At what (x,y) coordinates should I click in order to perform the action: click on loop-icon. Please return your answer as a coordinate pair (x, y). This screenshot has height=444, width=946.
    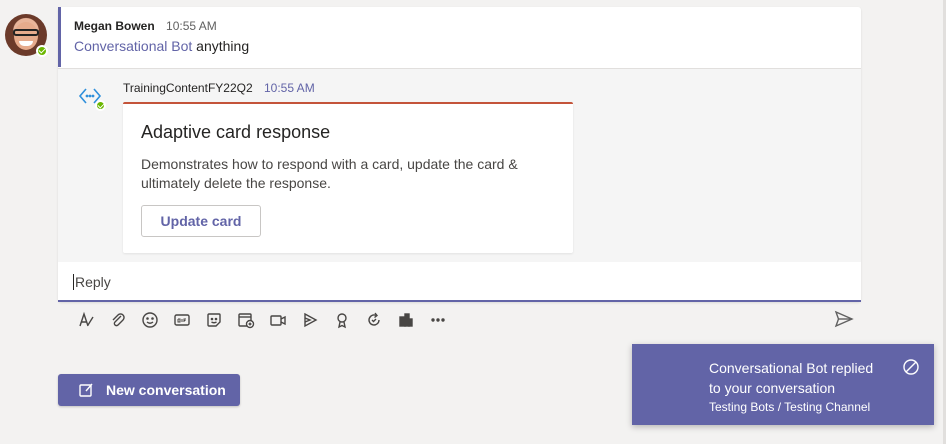
    Looking at the image, I should click on (374, 320).